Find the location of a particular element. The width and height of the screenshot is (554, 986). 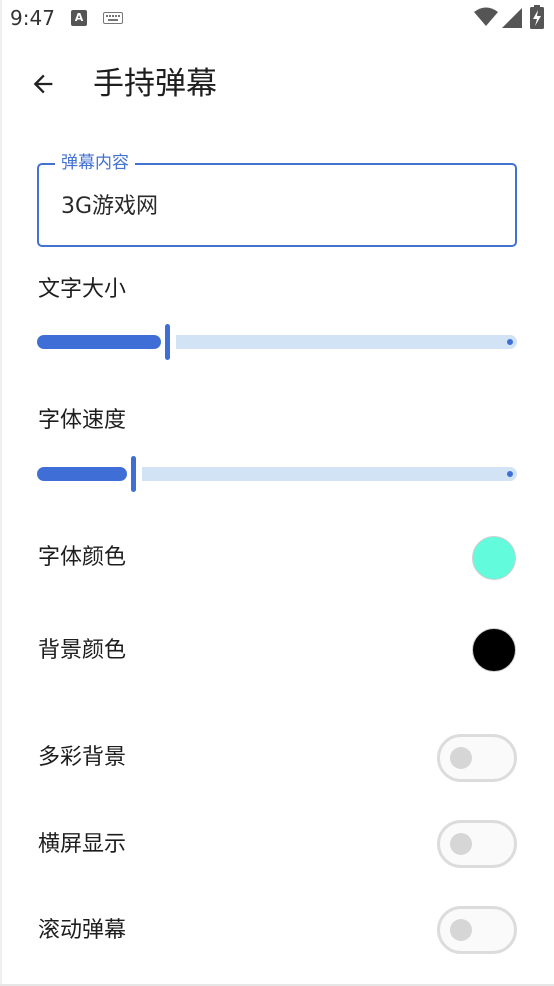

keyboard-icon is located at coordinates (113, 18).